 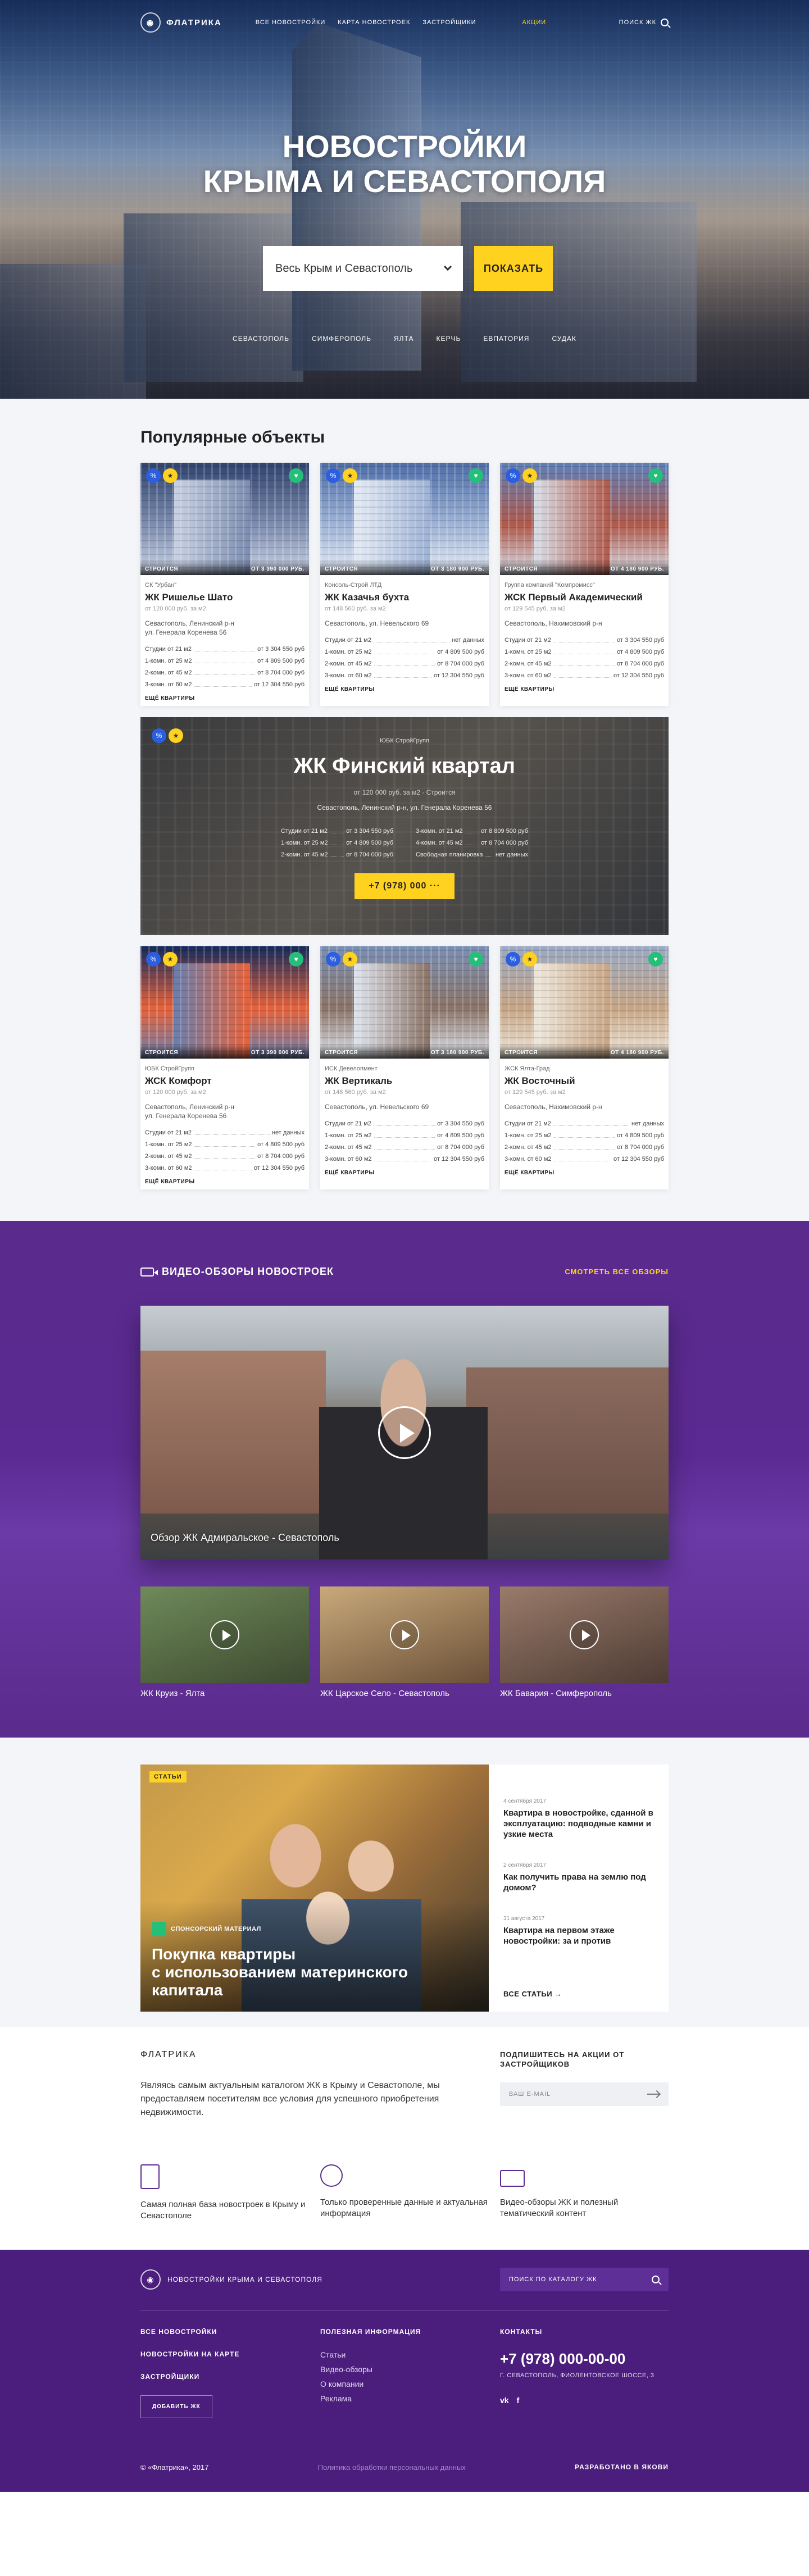 I want to click on main-video: Обзор ЖК Адмиральское - Севастополь, so click(x=404, y=1433).